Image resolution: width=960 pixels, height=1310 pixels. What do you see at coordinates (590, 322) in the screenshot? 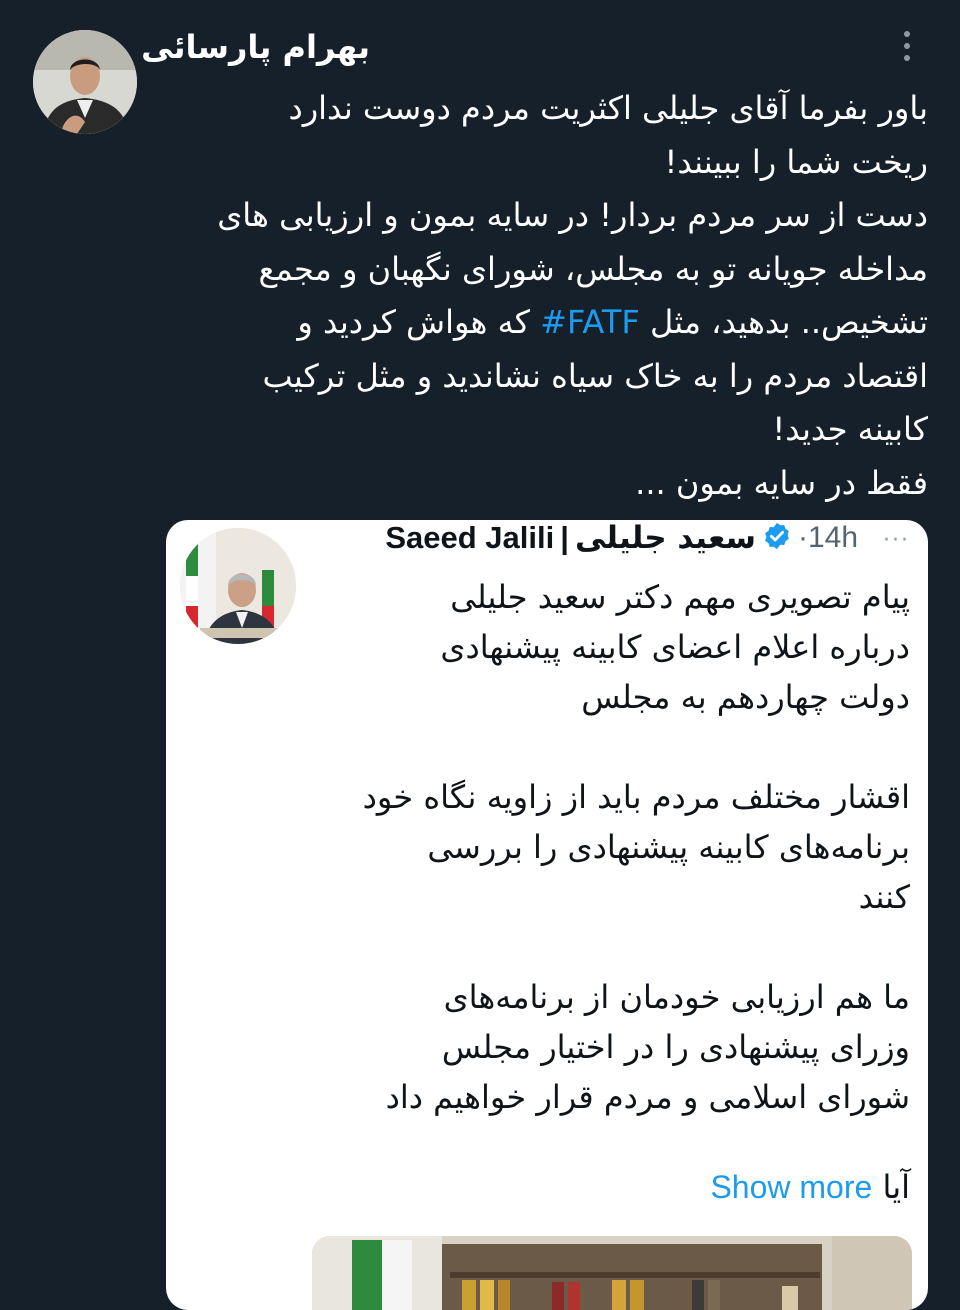
I see `hashtag-link: #FATF` at bounding box center [590, 322].